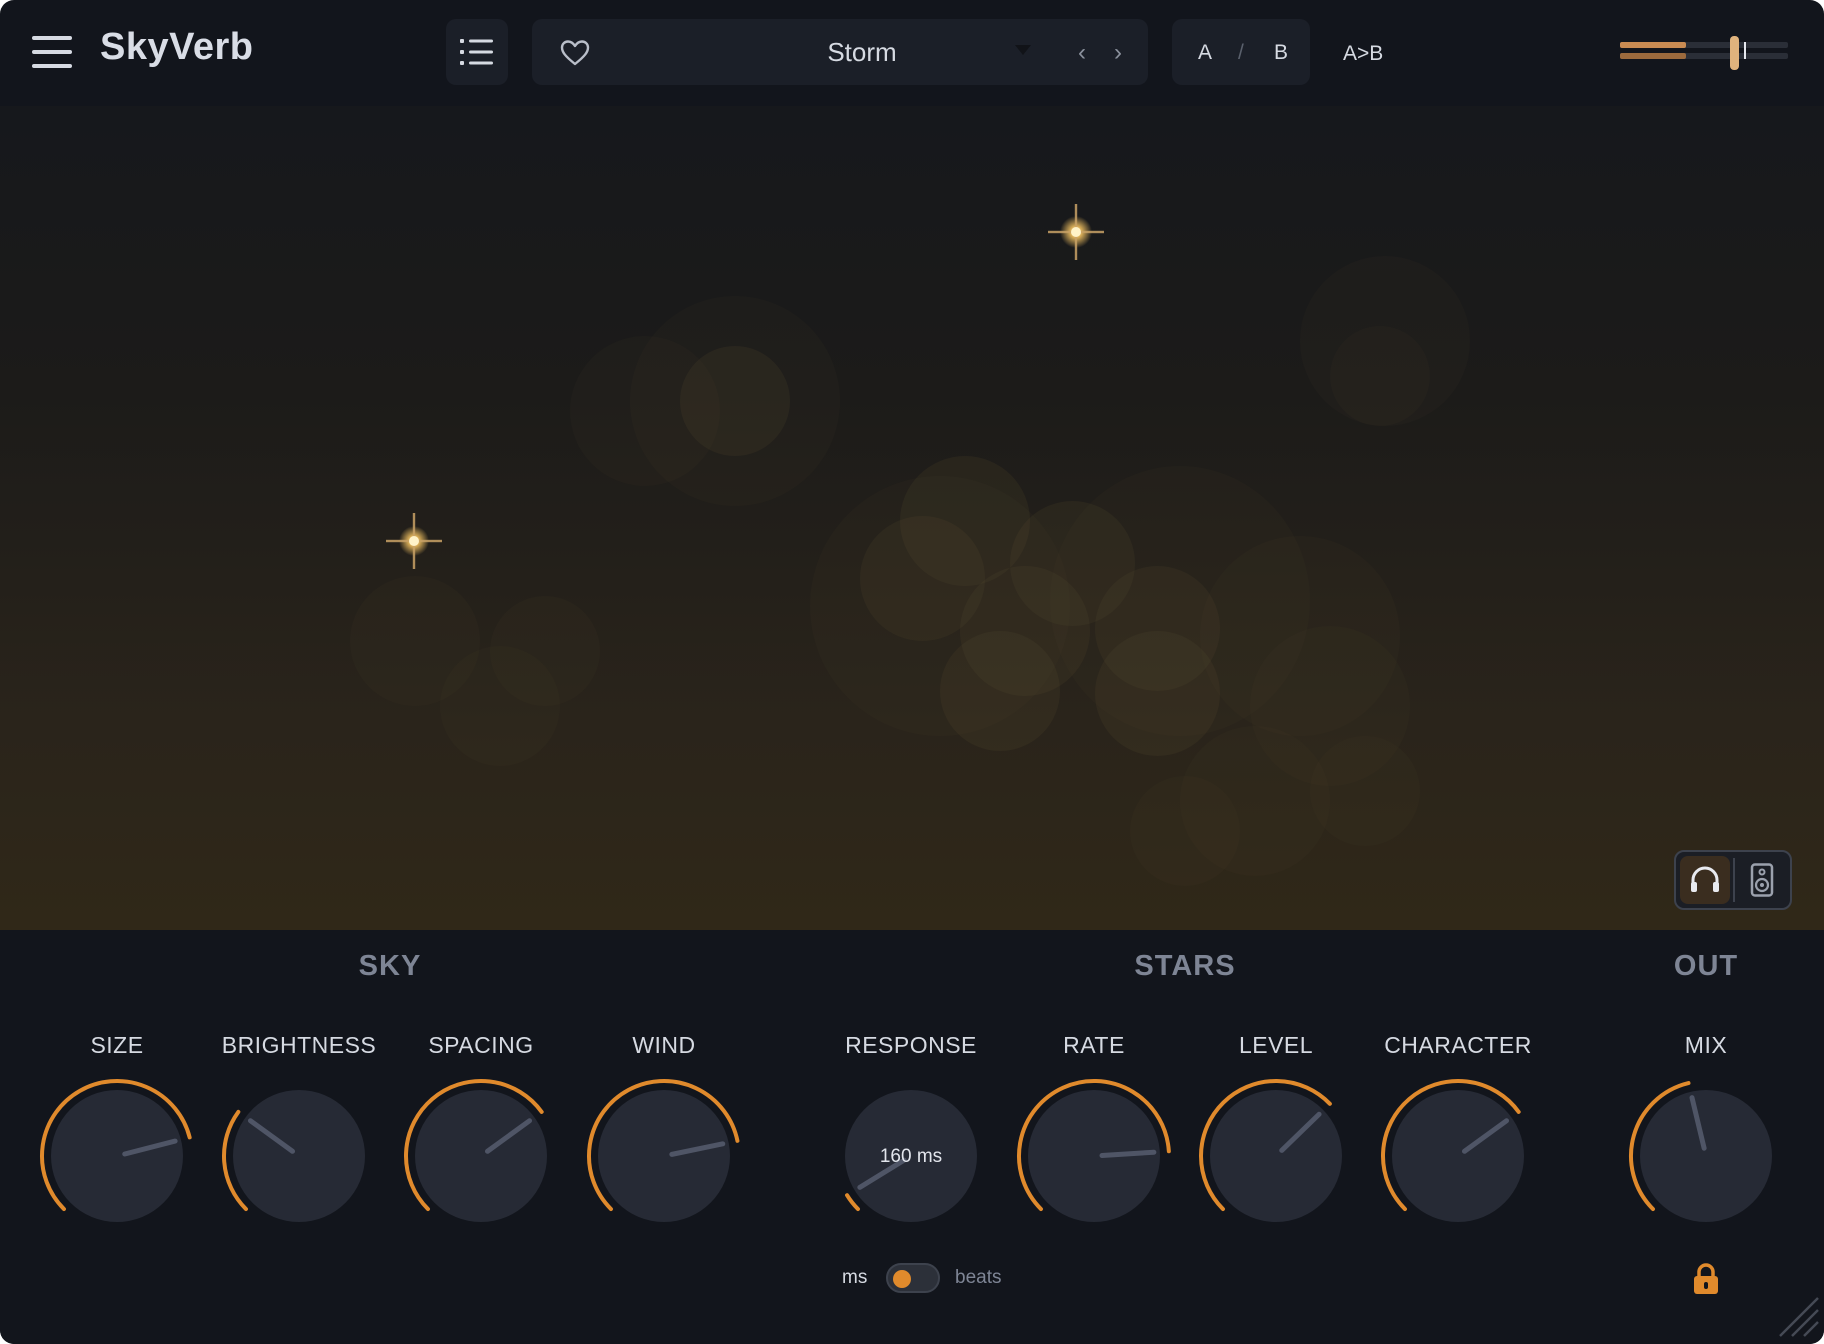 The width and height of the screenshot is (1824, 1344). Describe the element at coordinates (1023, 50) in the screenshot. I see `dropdown-caret-icon` at that location.